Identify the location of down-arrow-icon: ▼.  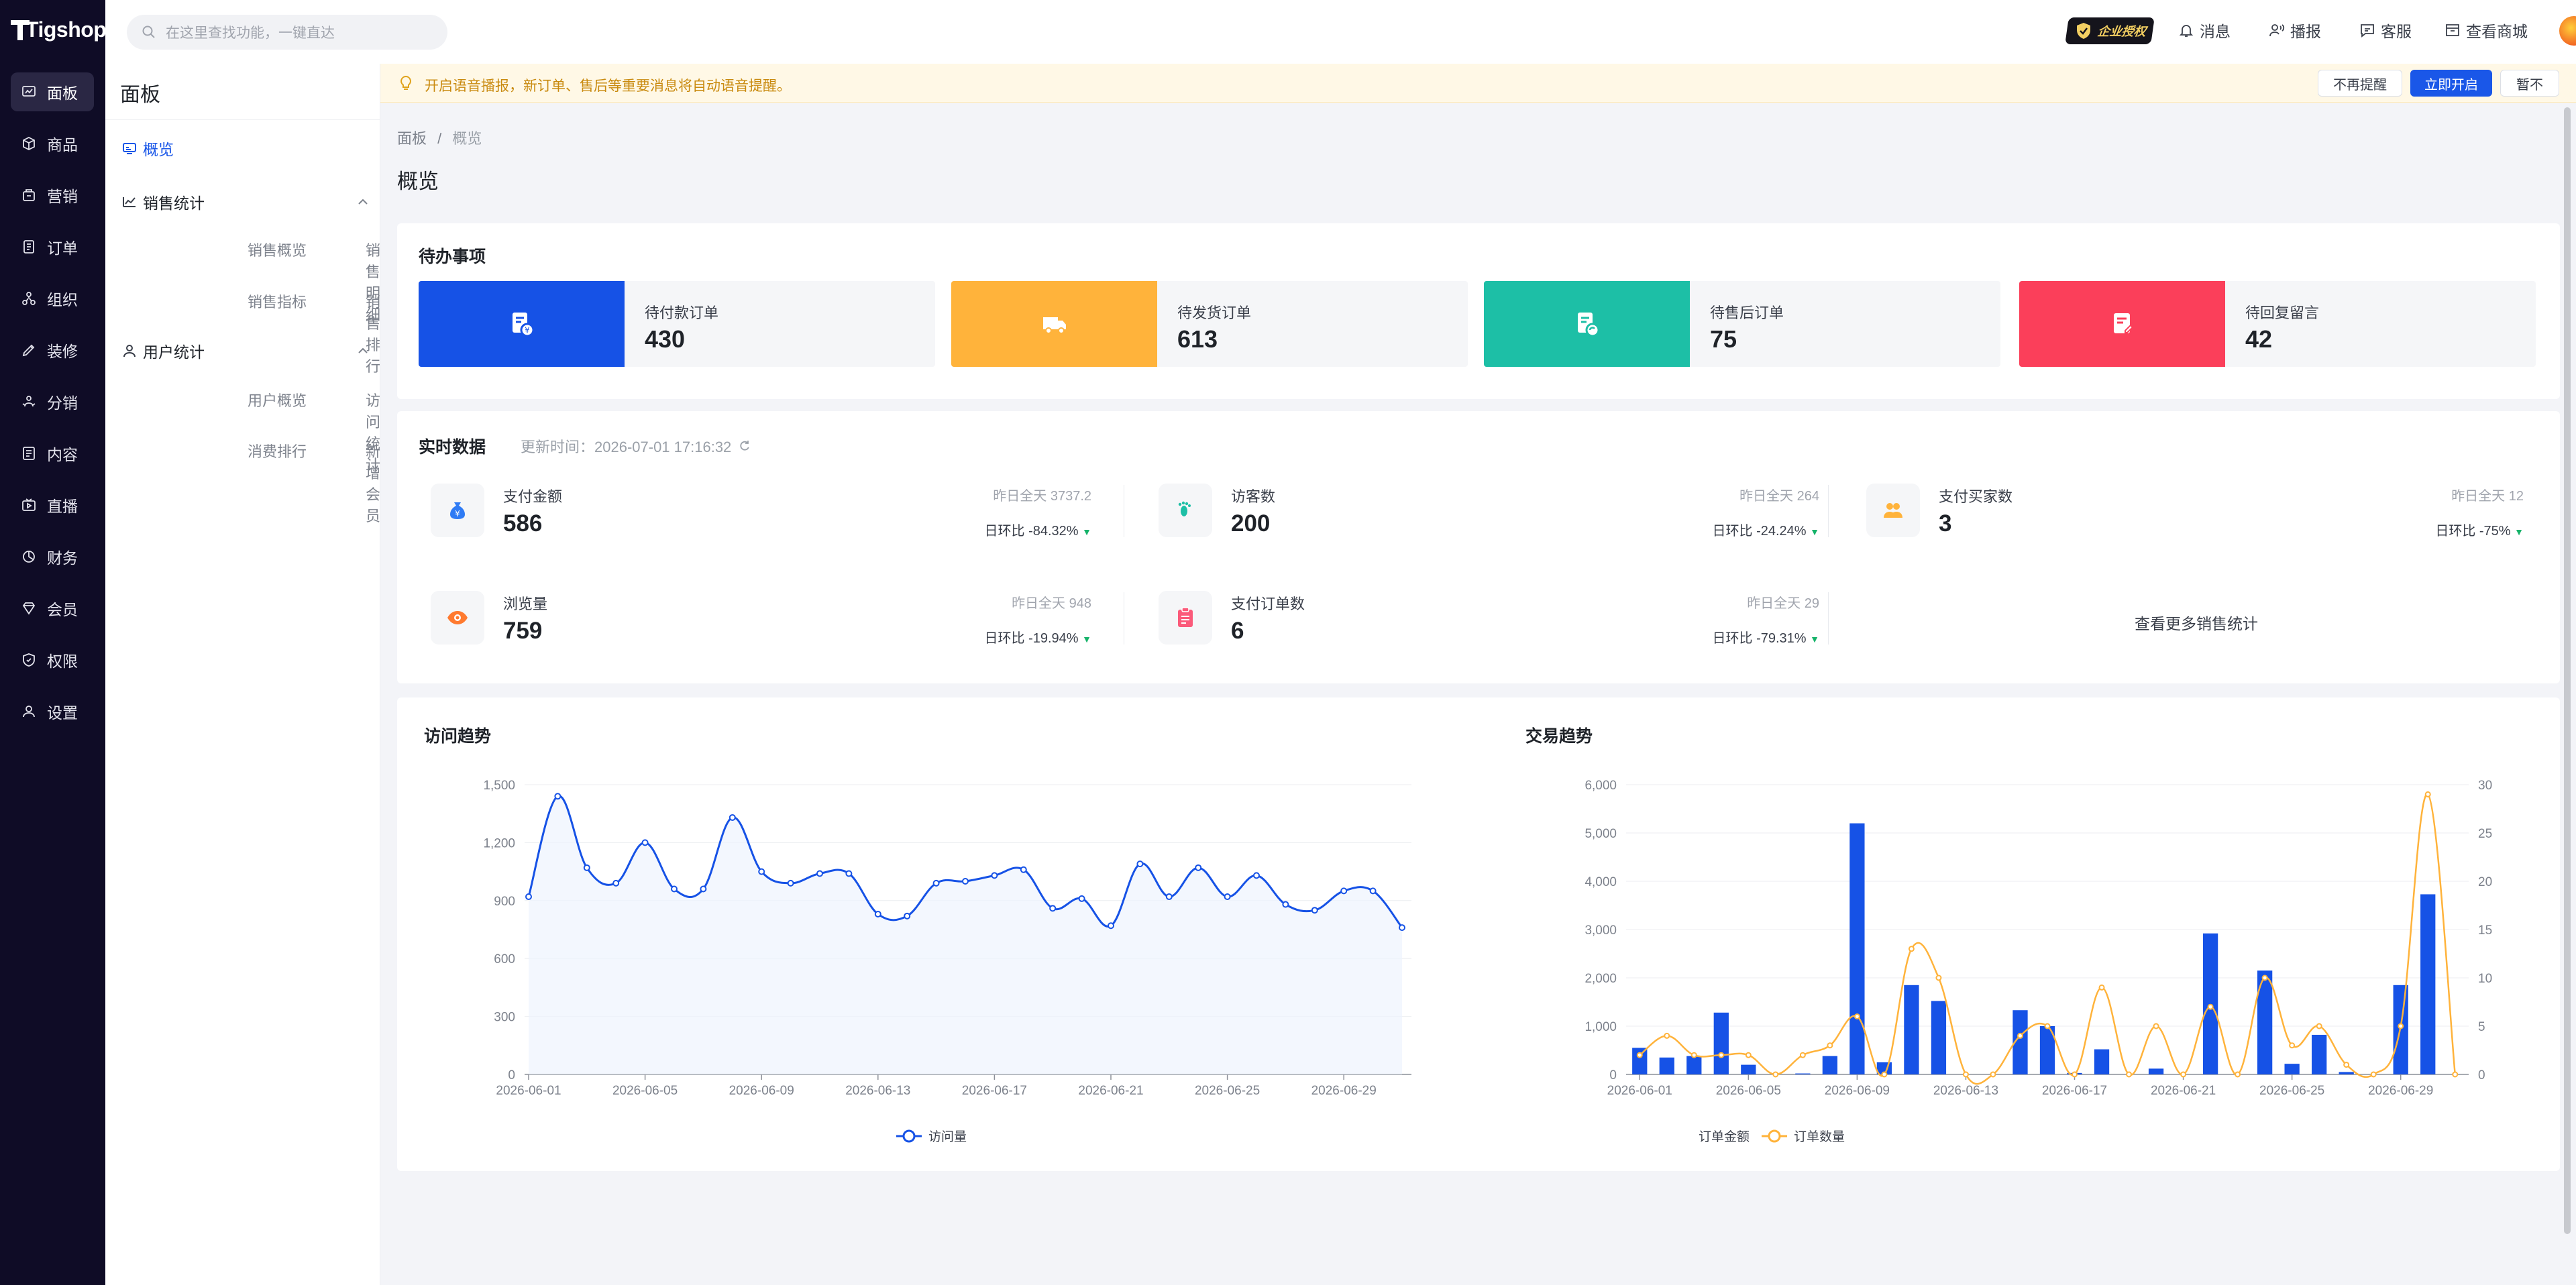
(1814, 639).